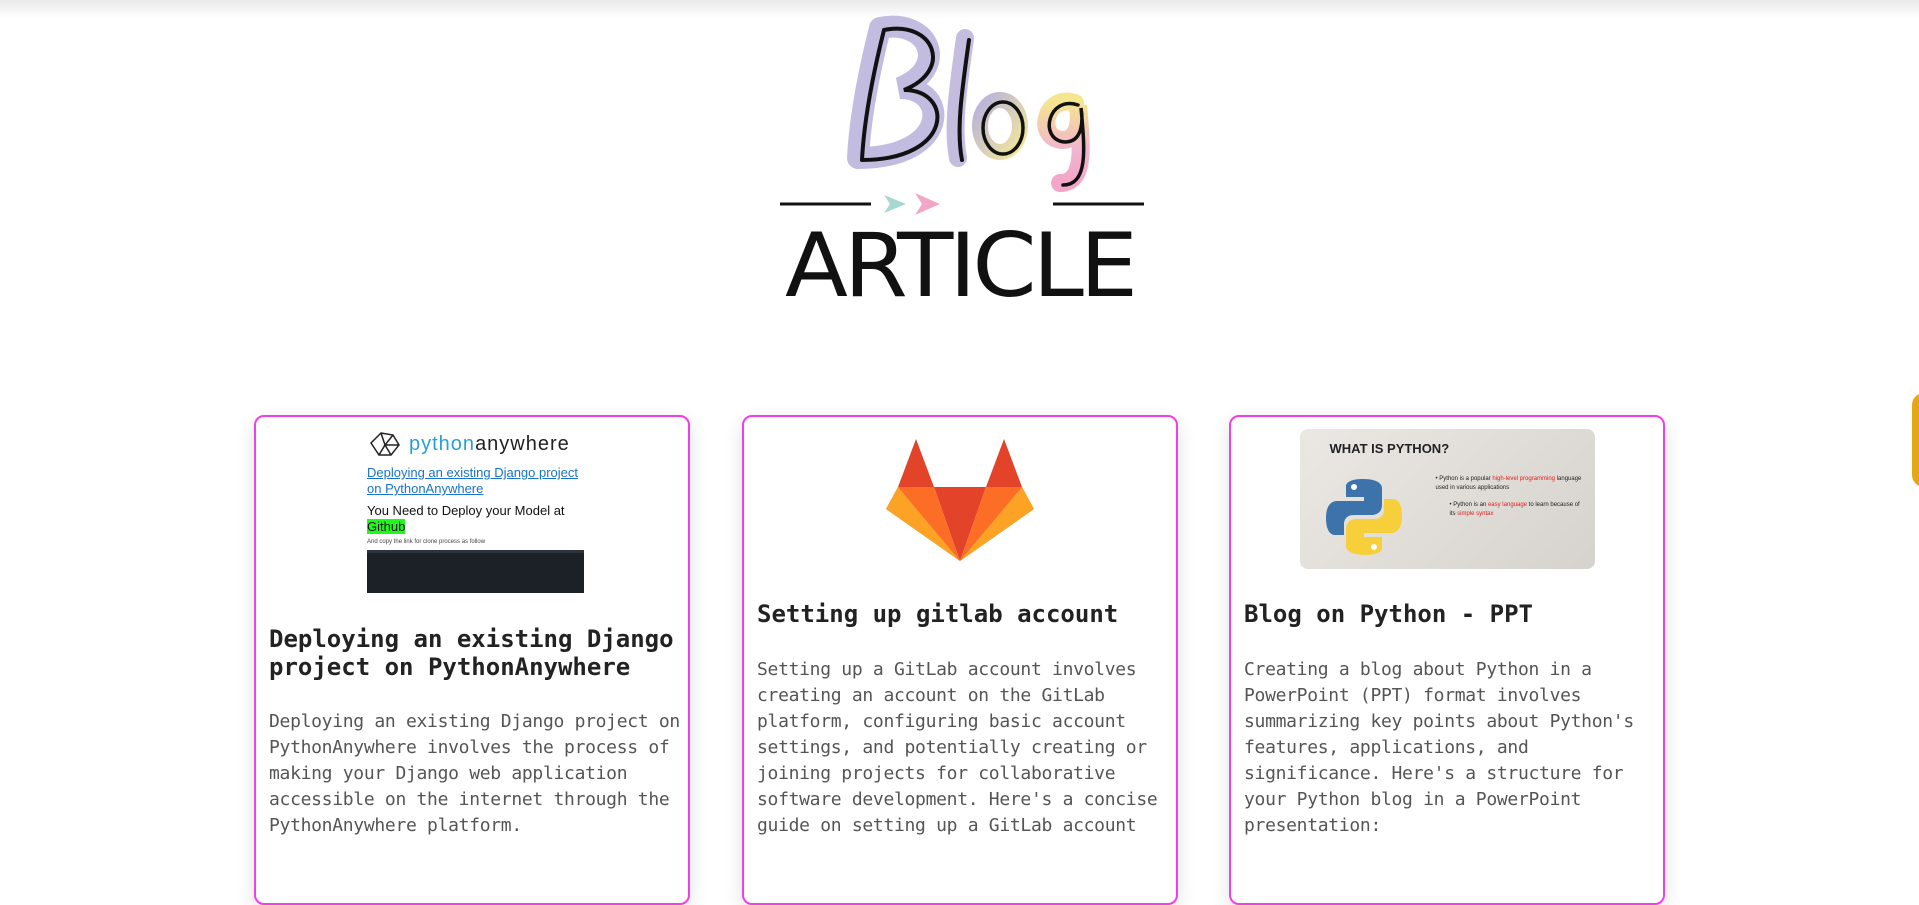  I want to click on github-highlight: Github, so click(386, 526).